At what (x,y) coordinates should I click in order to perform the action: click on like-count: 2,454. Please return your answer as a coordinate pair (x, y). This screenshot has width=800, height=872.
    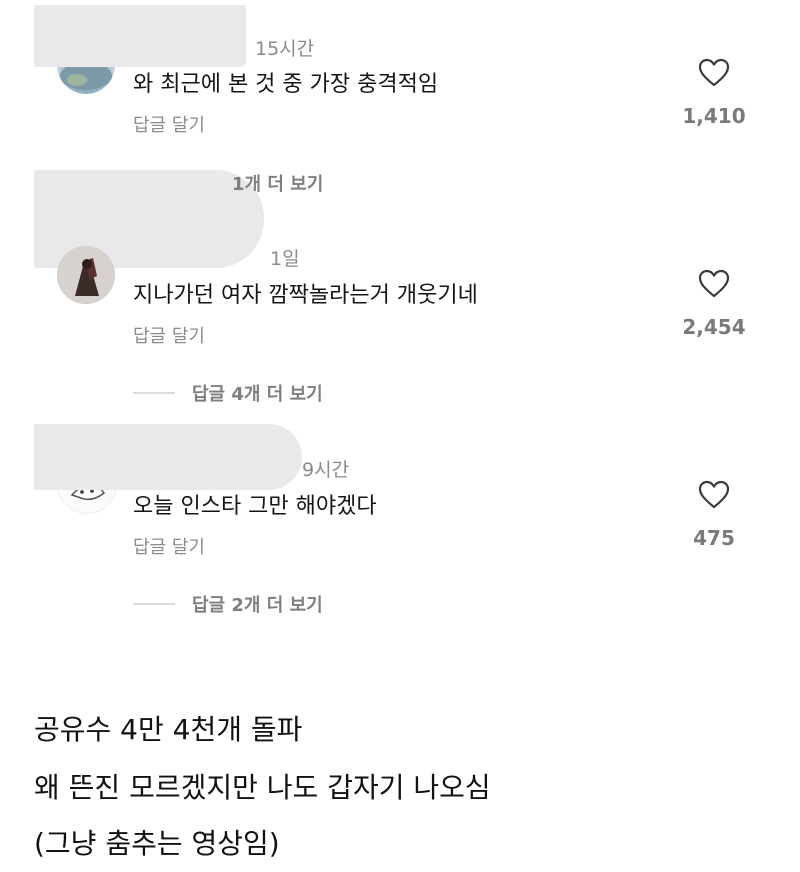
    Looking at the image, I should click on (714, 327).